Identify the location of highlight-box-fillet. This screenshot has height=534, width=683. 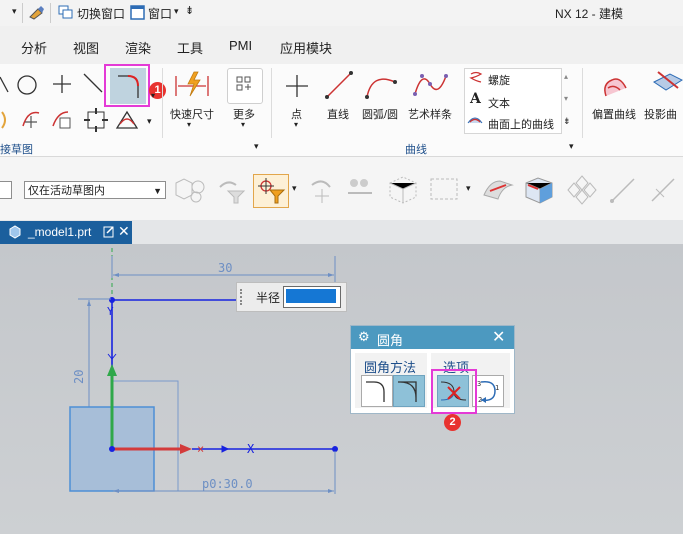
(127, 85).